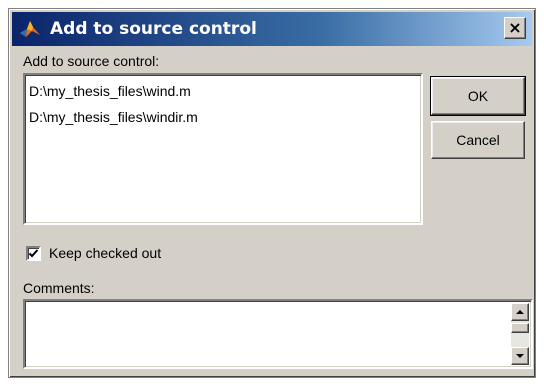 This screenshot has height=384, width=544. What do you see at coordinates (520, 328) in the screenshot?
I see `scroll-thumb` at bounding box center [520, 328].